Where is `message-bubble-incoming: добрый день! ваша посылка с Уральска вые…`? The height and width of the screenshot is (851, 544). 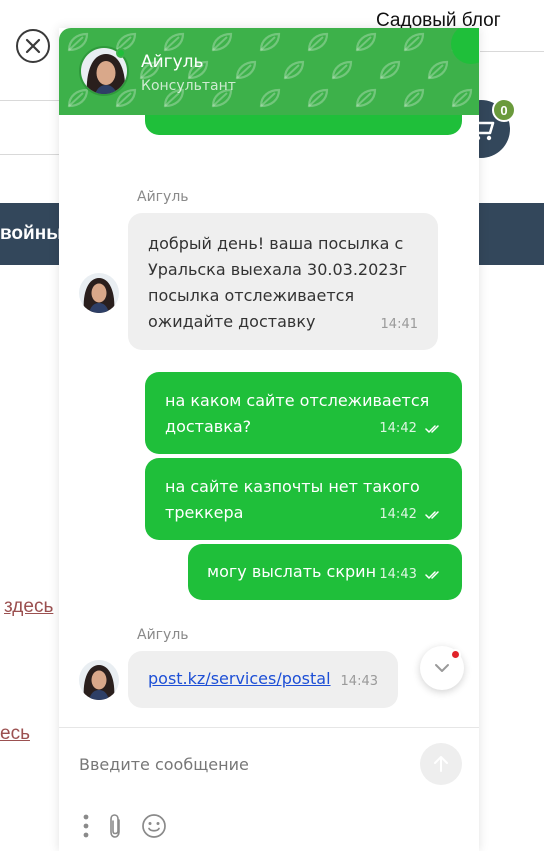
message-bubble-incoming: добрый день! ваша посылка с Уральска вые… is located at coordinates (283, 281).